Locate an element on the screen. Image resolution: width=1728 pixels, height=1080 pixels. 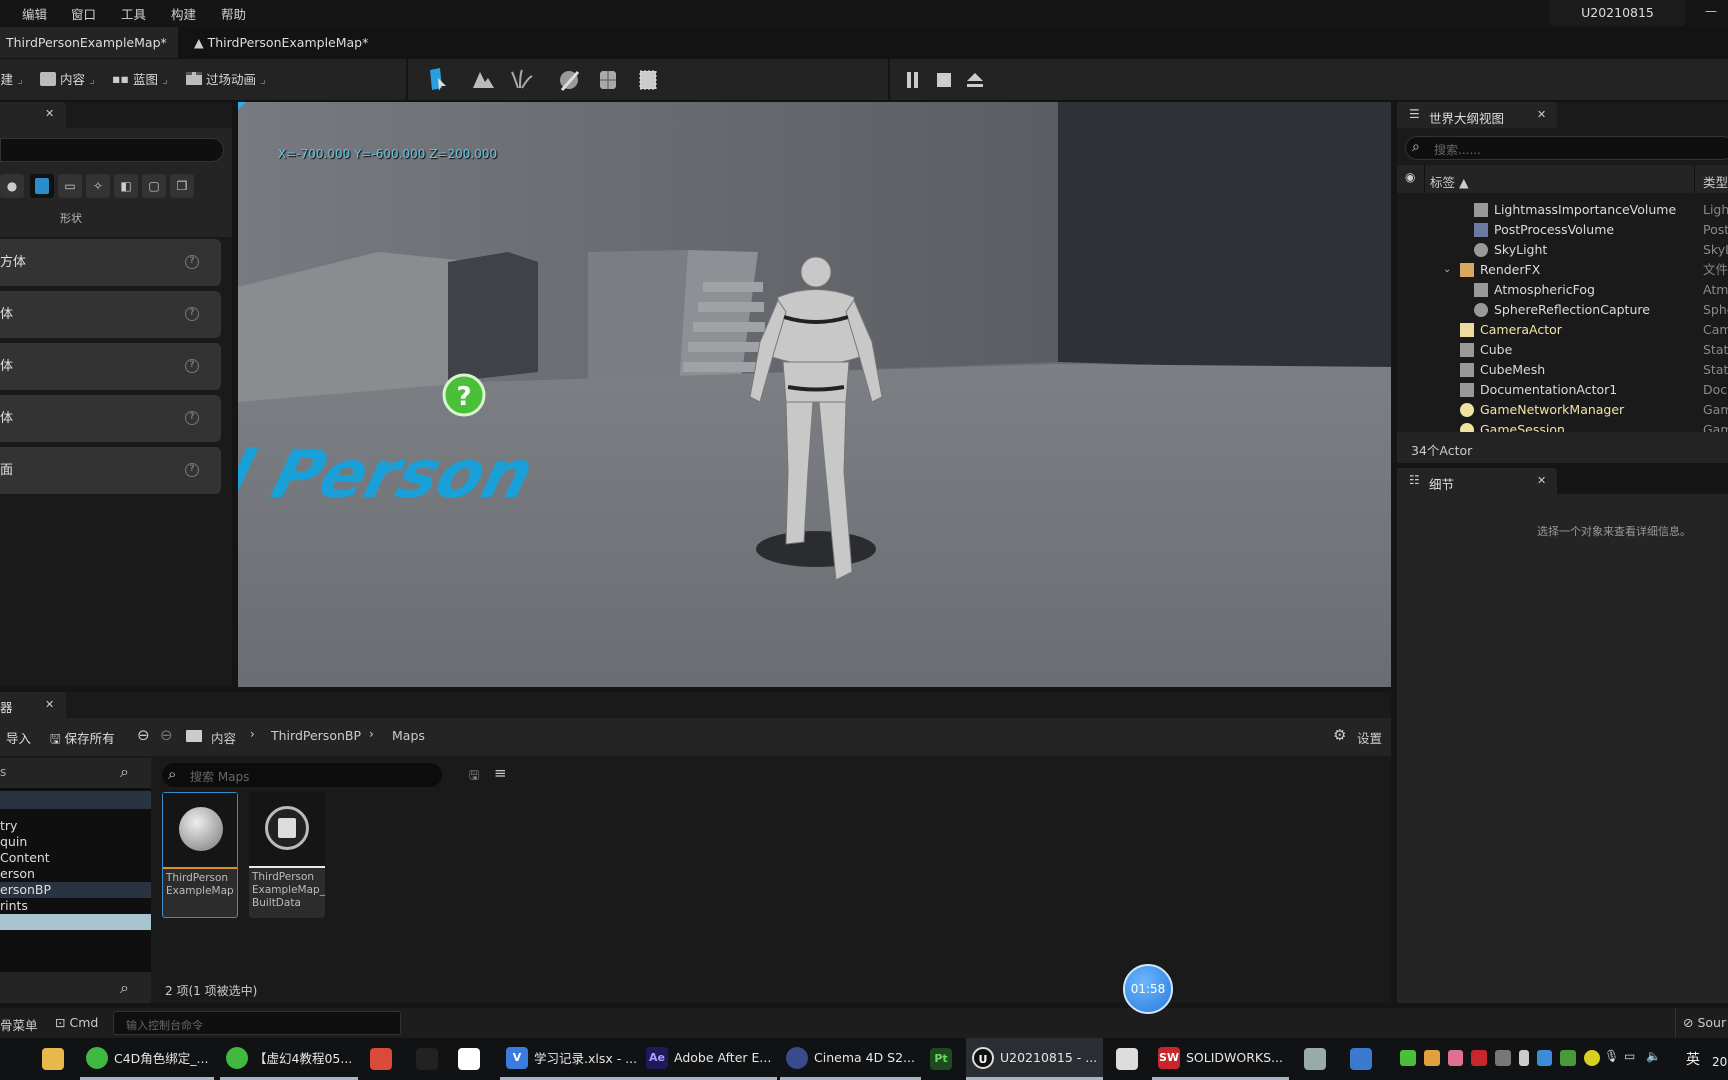
forward-icon: ⊖ is located at coordinates (166, 735).